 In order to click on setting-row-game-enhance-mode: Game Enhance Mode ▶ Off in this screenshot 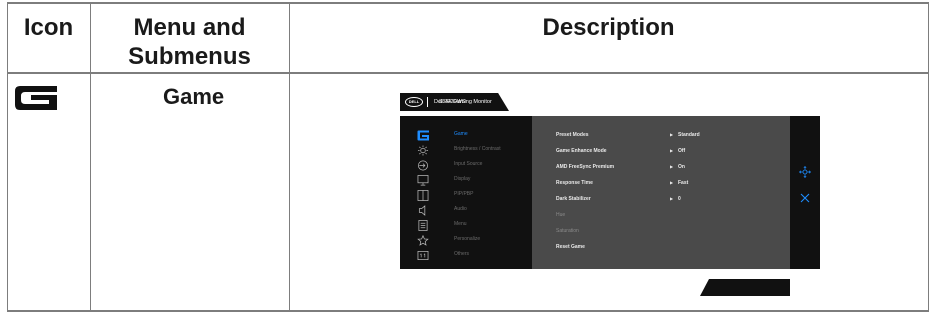, I will do `click(671, 154)`.